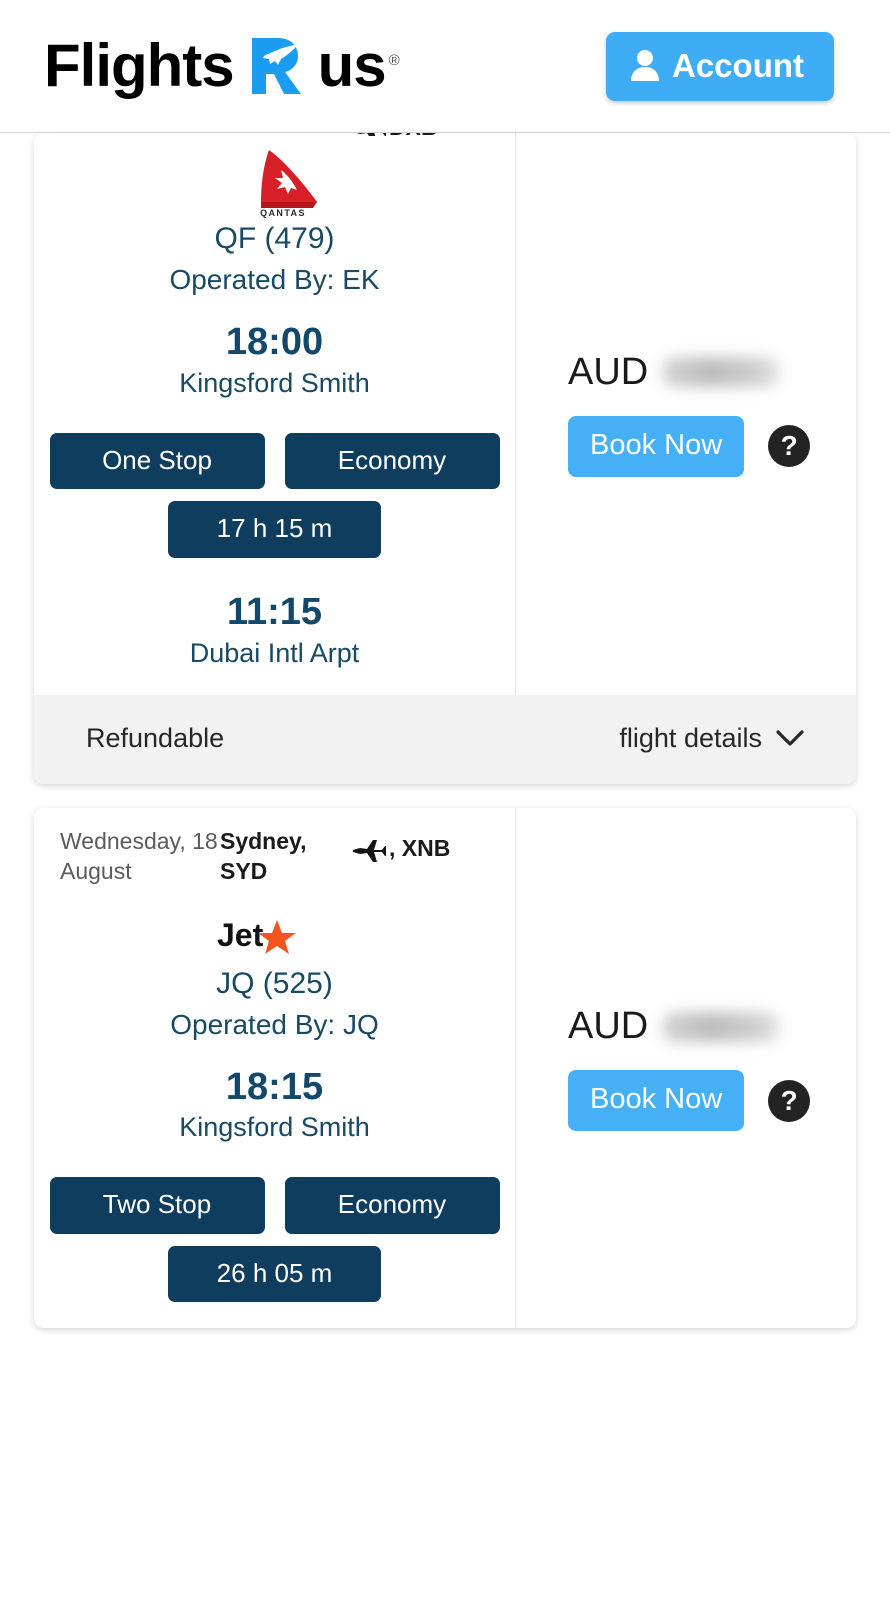 This screenshot has width=890, height=1600. Describe the element at coordinates (274, 461) in the screenshot. I see `badge-row: One Stop Economy` at that location.